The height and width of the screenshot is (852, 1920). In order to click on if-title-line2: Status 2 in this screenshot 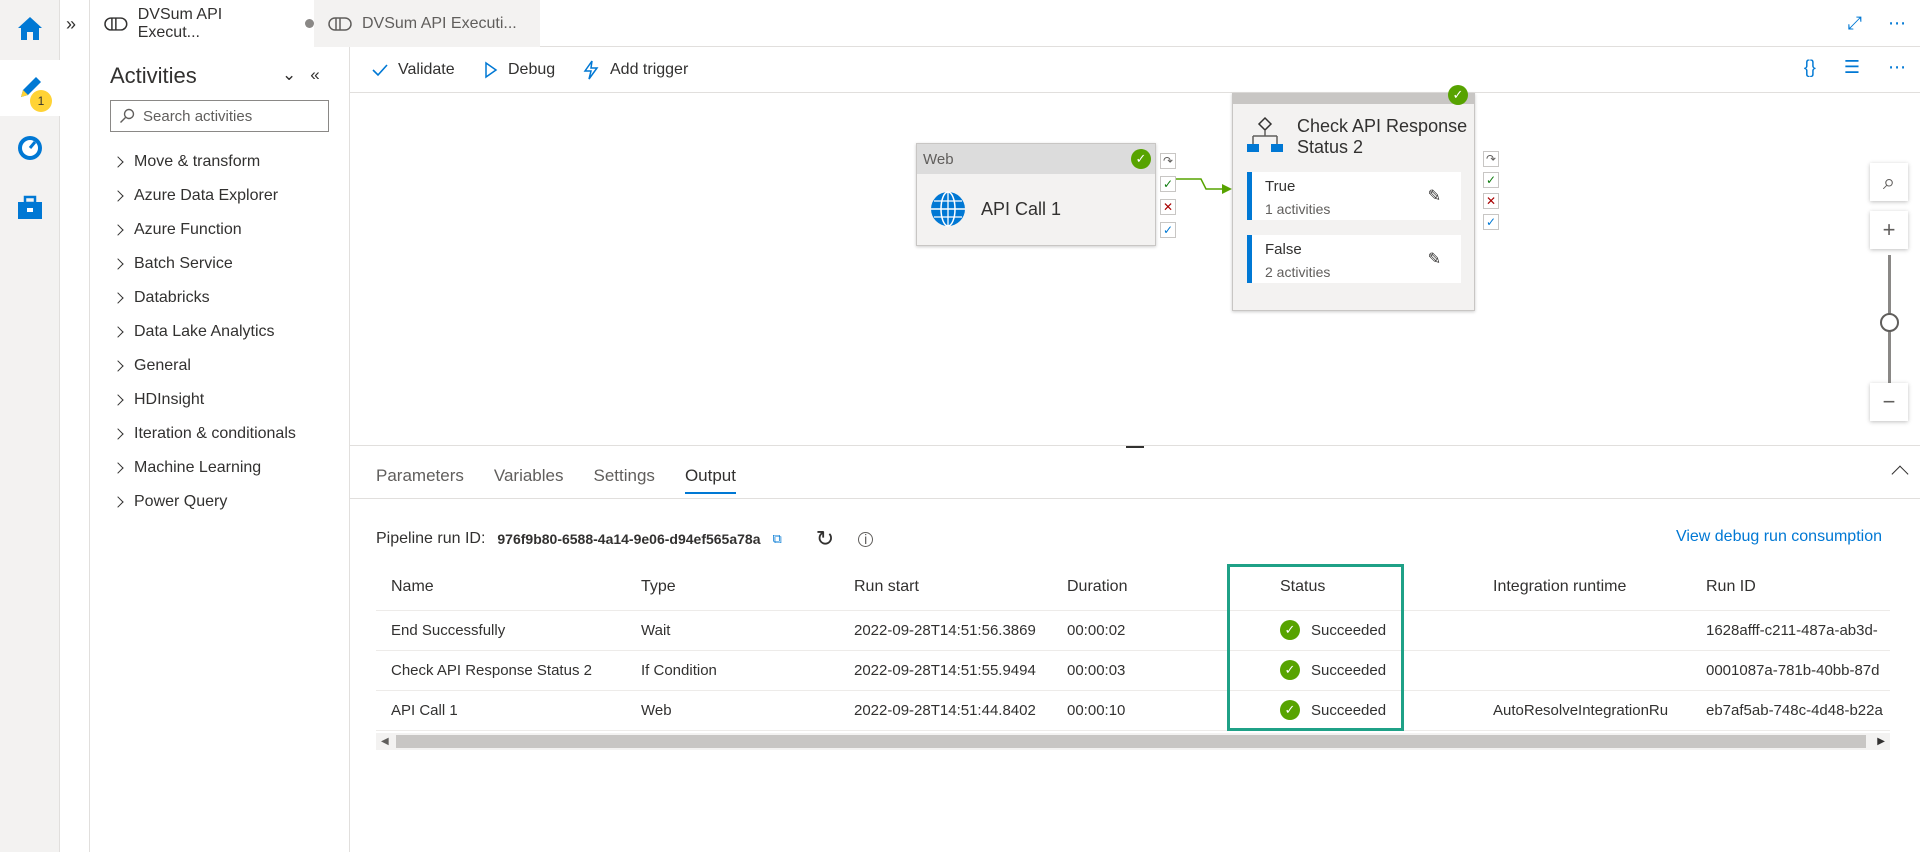, I will do `click(1330, 147)`.